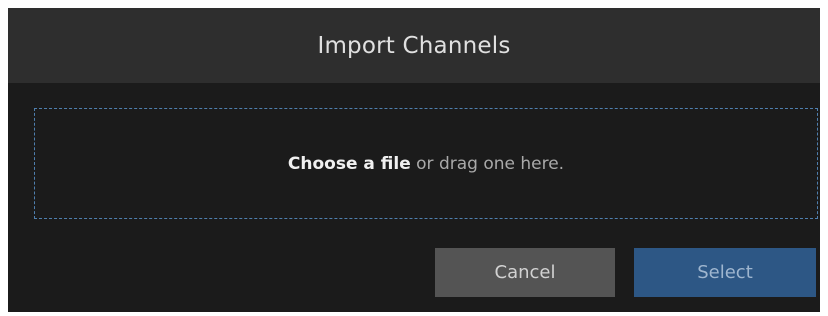 The width and height of the screenshot is (828, 316). What do you see at coordinates (349, 164) in the screenshot?
I see `choose-file-link: Choose a file` at bounding box center [349, 164].